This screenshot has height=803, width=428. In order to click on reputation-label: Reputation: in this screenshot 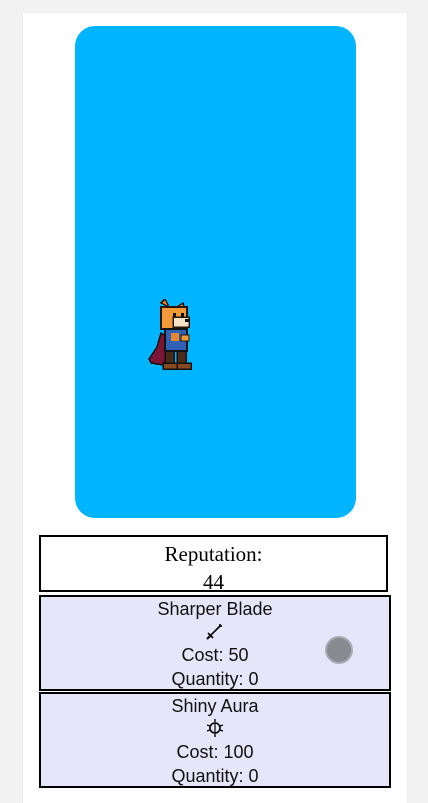, I will do `click(213, 554)`.